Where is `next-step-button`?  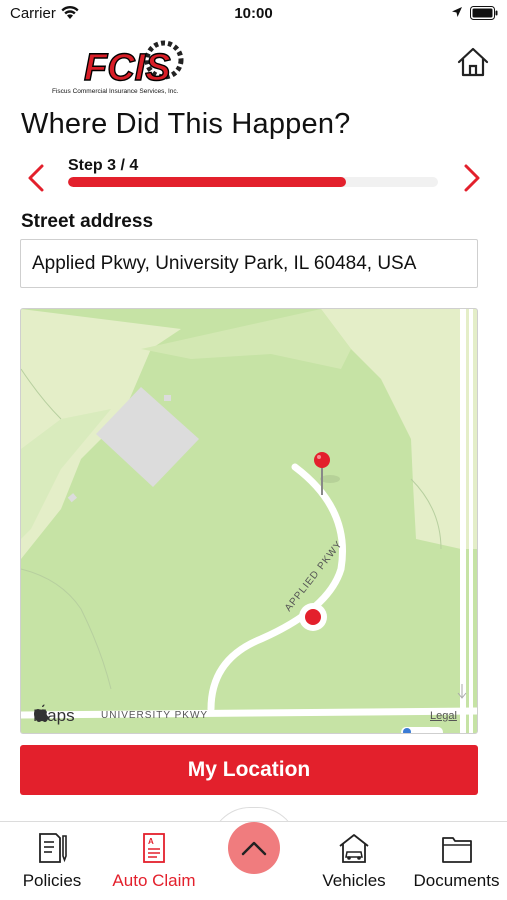 next-step-button is located at coordinates (473, 178).